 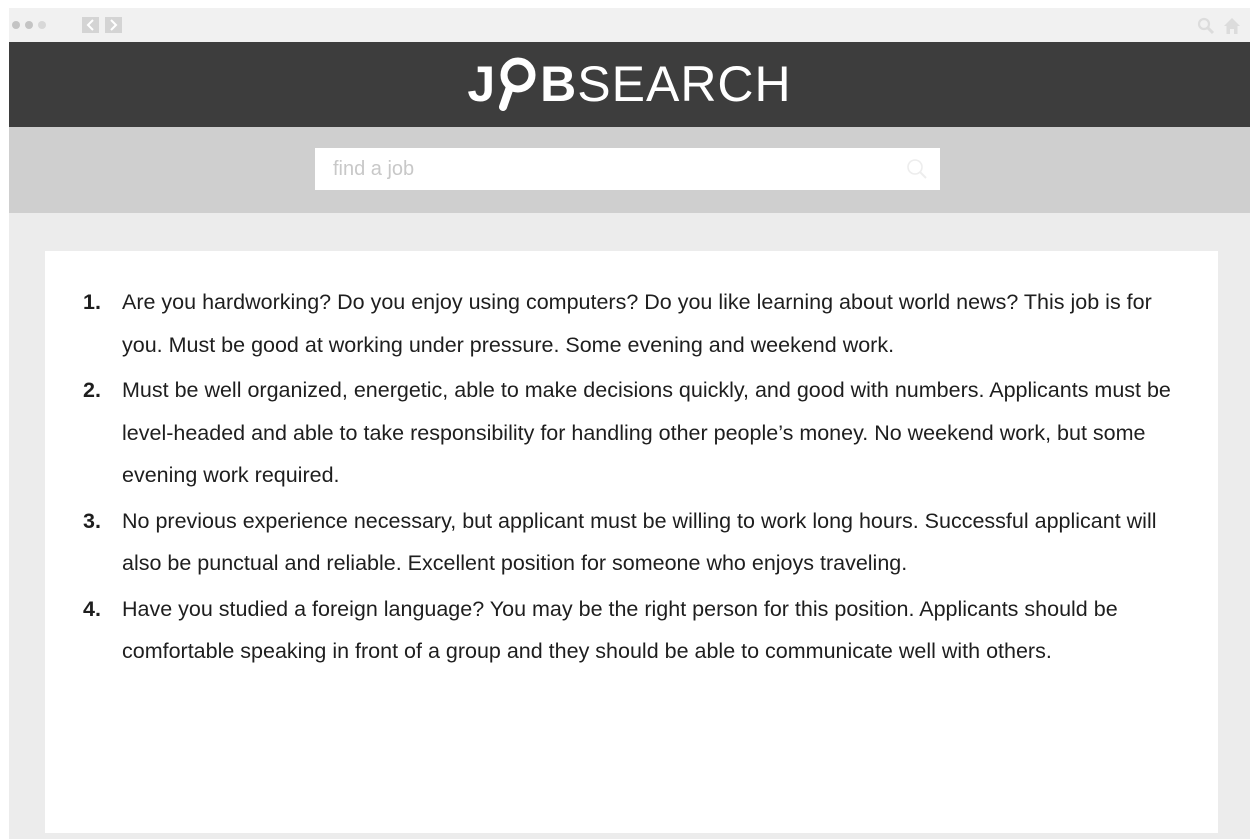 I want to click on home-button, so click(x=1232, y=28).